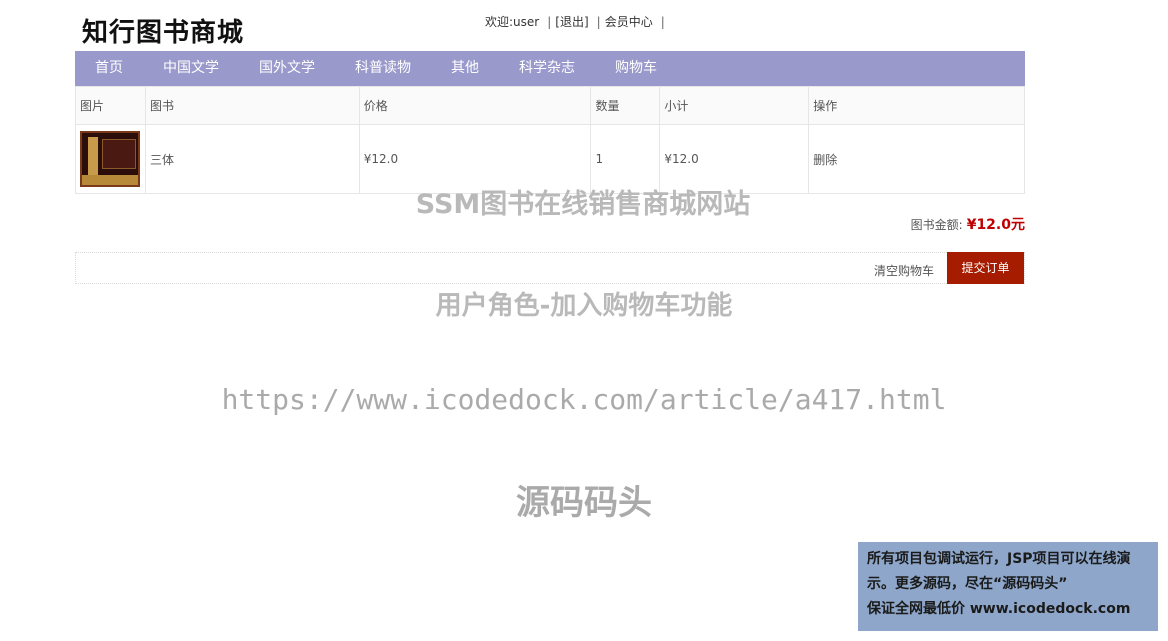 The image size is (1168, 641). What do you see at coordinates (904, 270) in the screenshot?
I see `clear-cart-link: 清空购物车` at bounding box center [904, 270].